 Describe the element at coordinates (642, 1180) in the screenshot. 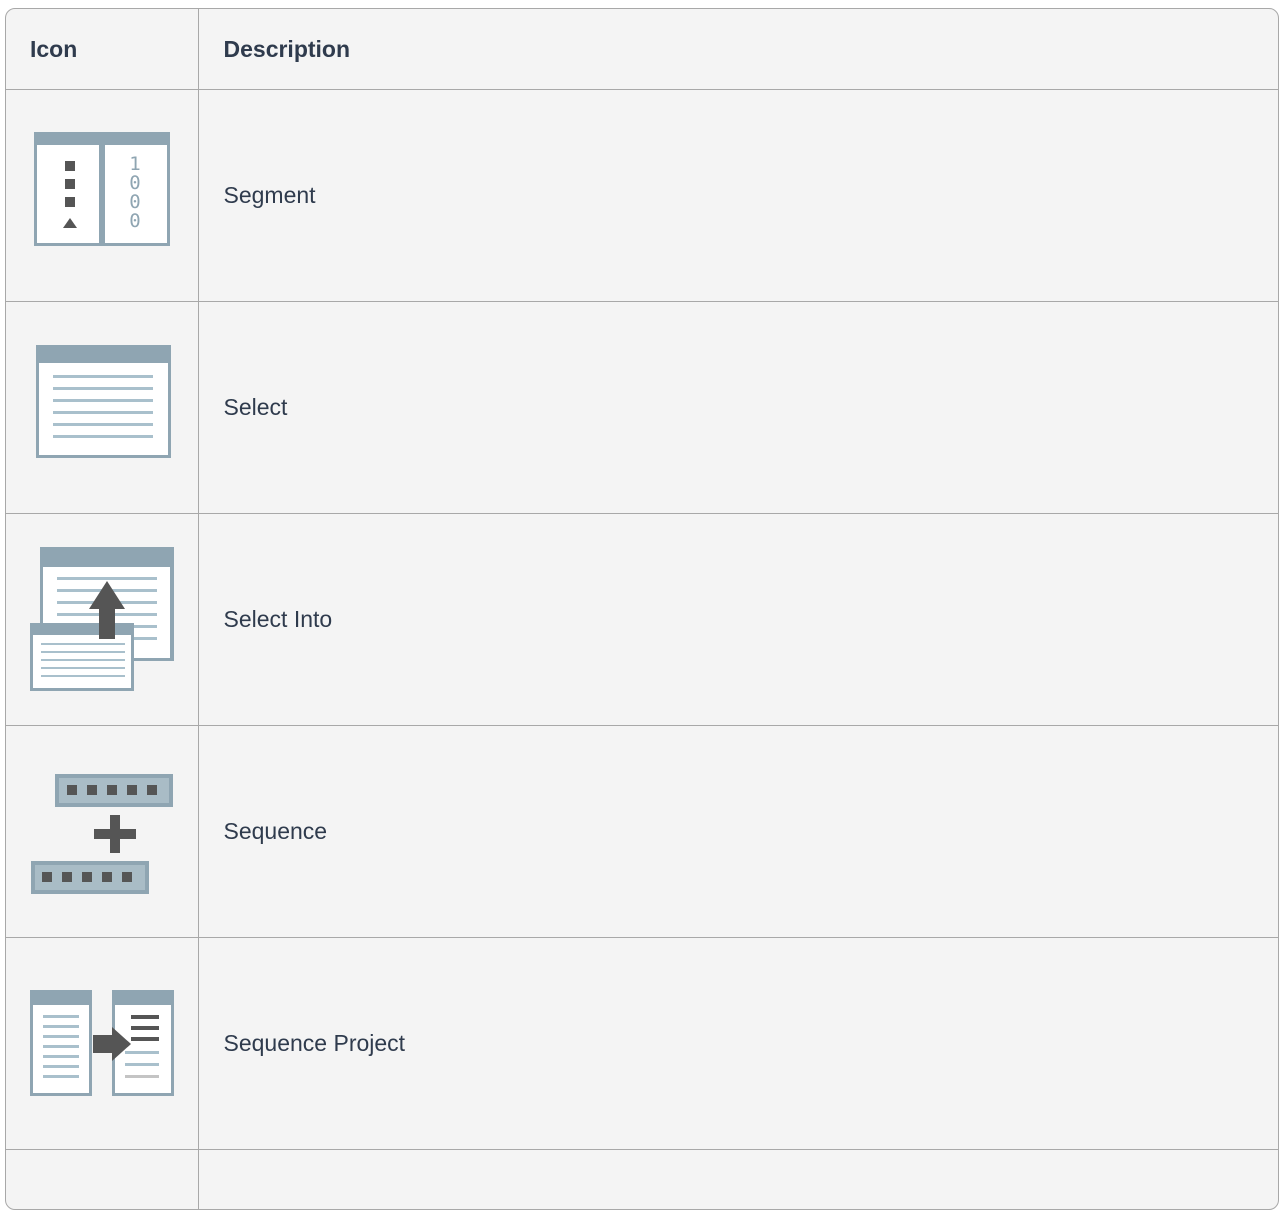

I see `table-row` at that location.